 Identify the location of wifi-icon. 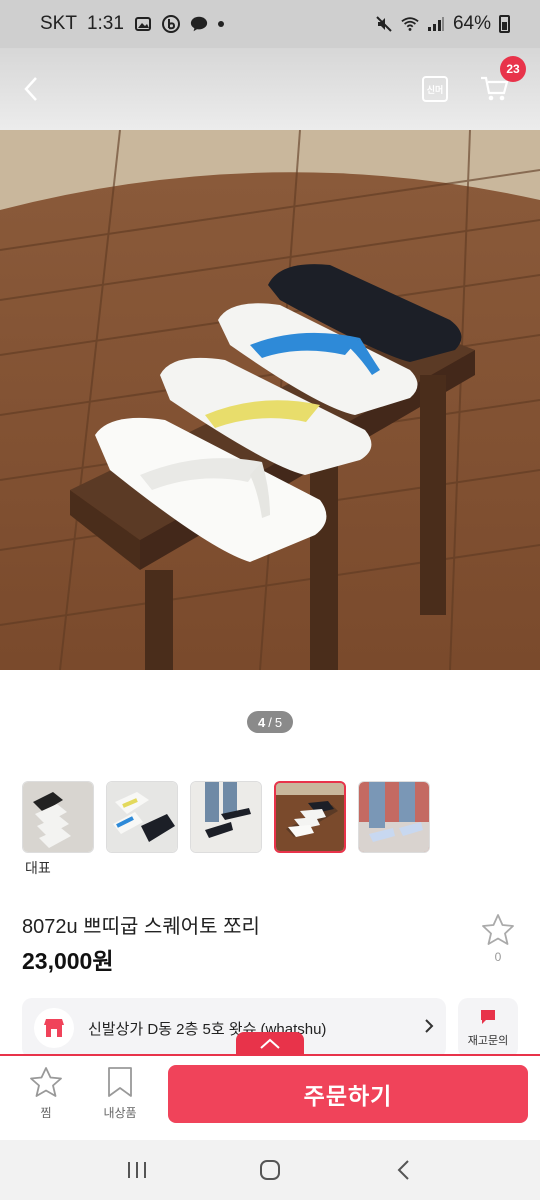
(410, 24).